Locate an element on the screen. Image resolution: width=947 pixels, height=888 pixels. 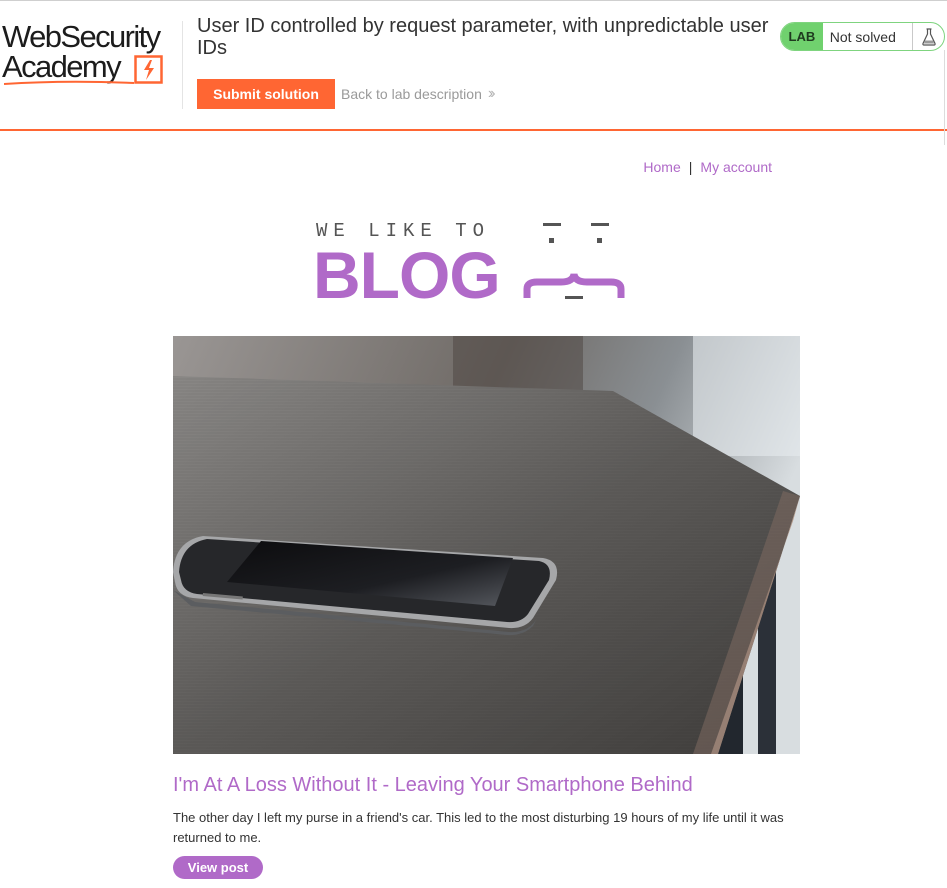
lightning-bolt-icon is located at coordinates (148, 69).